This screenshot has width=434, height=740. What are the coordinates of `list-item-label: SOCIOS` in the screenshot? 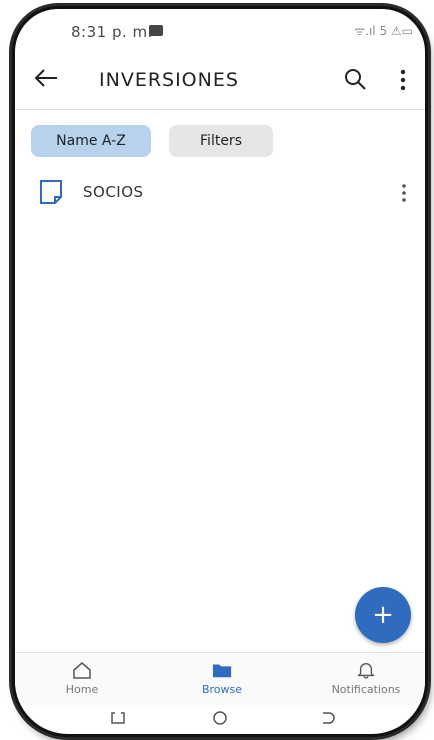 It's located at (113, 192).